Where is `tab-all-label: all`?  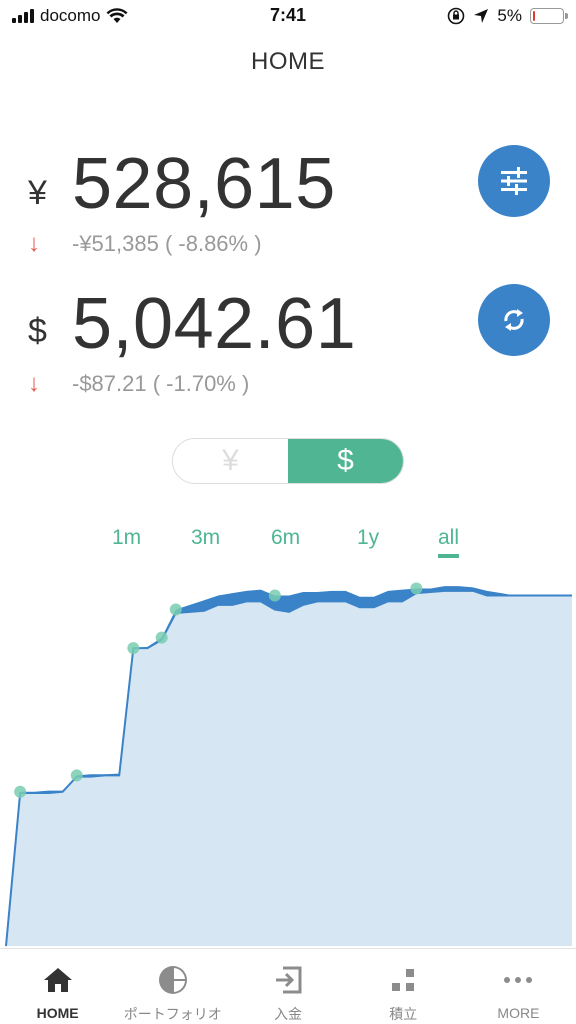
tab-all-label: all is located at coordinates (449, 537).